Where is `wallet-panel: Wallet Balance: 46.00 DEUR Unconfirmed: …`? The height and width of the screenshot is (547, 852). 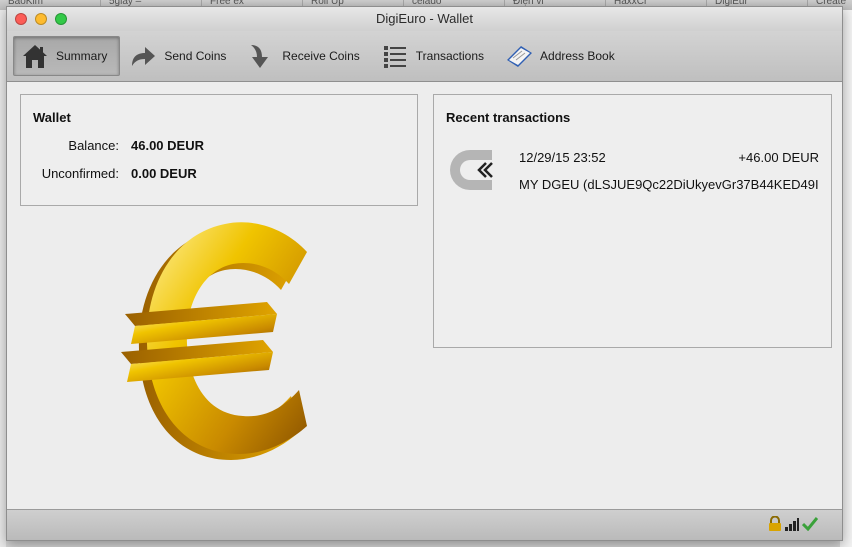 wallet-panel: Wallet Balance: 46.00 DEUR Unconfirmed: … is located at coordinates (219, 150).